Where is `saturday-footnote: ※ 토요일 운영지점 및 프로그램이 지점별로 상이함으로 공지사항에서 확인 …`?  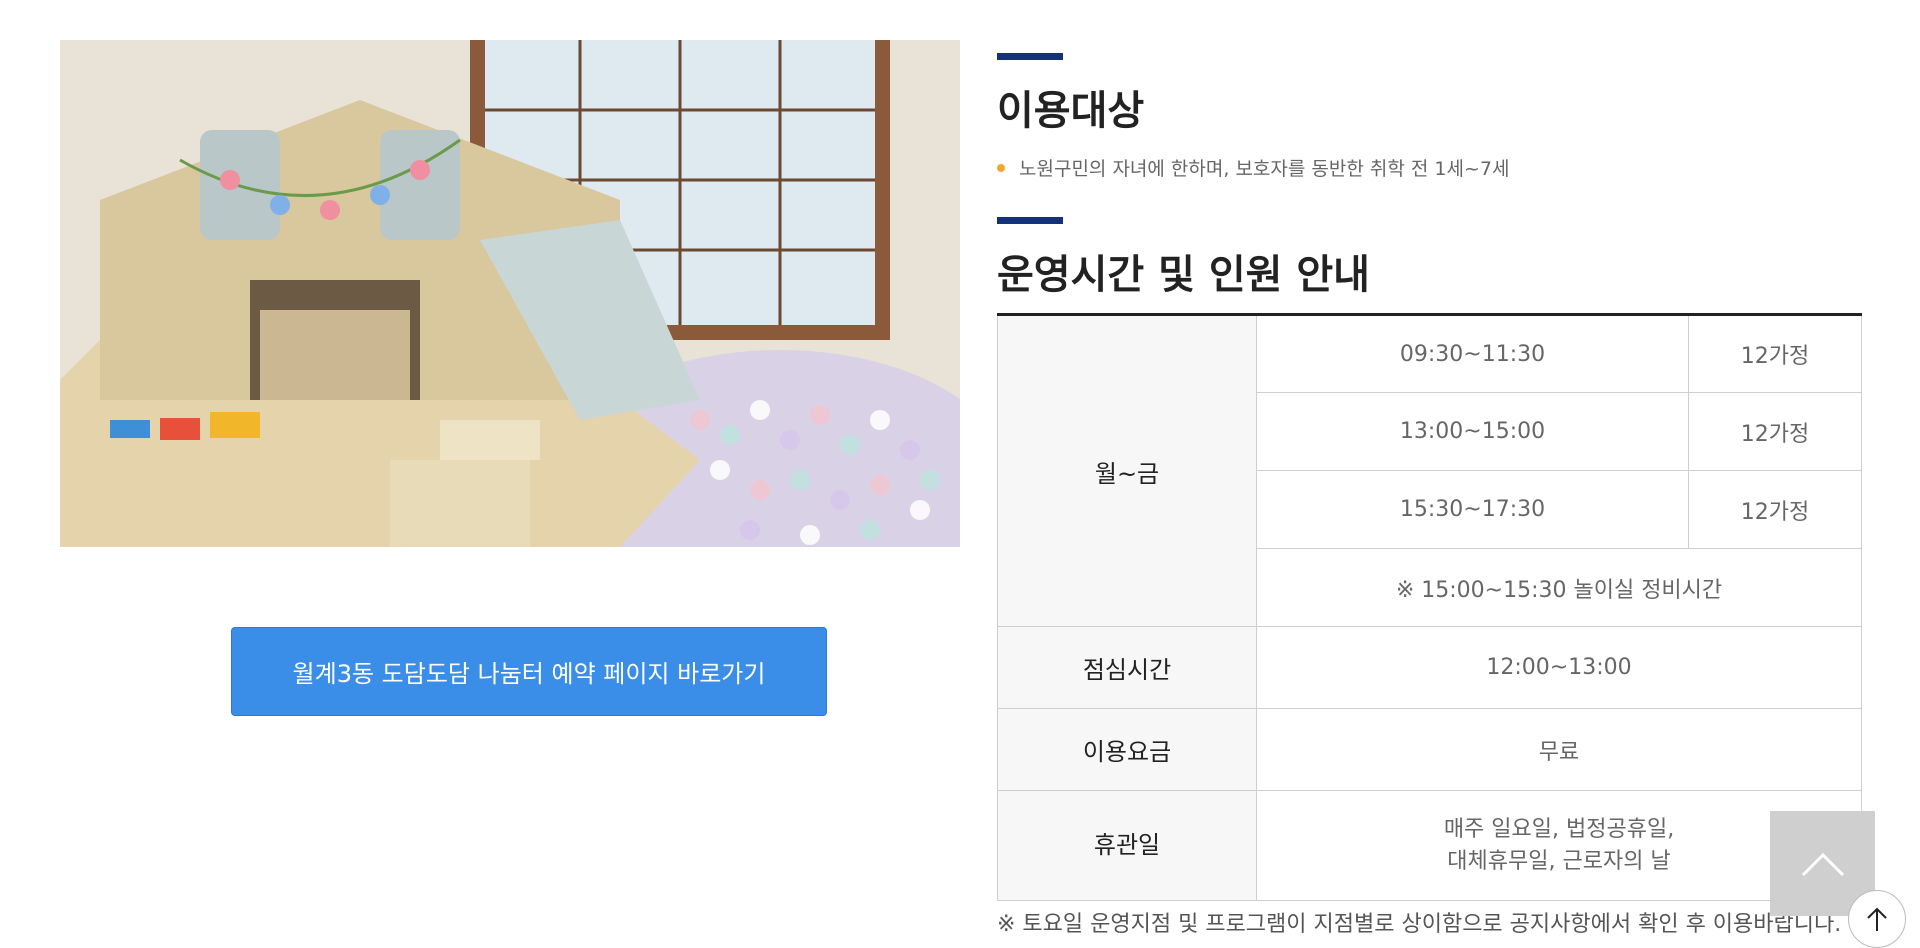 saturday-footnote: ※ 토요일 운영지점 및 프로그램이 지점별로 상이함으로 공지사항에서 확인 … is located at coordinates (1419, 924).